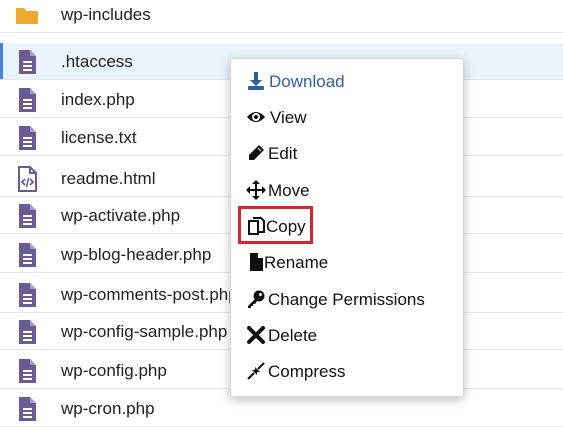 This screenshot has width=563, height=427. I want to click on menu-item-change-permissions: Change Permissions, so click(347, 299).